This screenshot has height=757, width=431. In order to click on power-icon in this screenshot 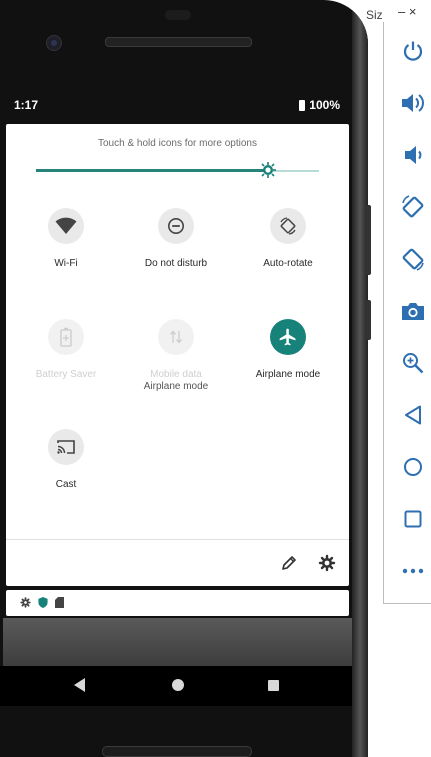, I will do `click(413, 51)`.